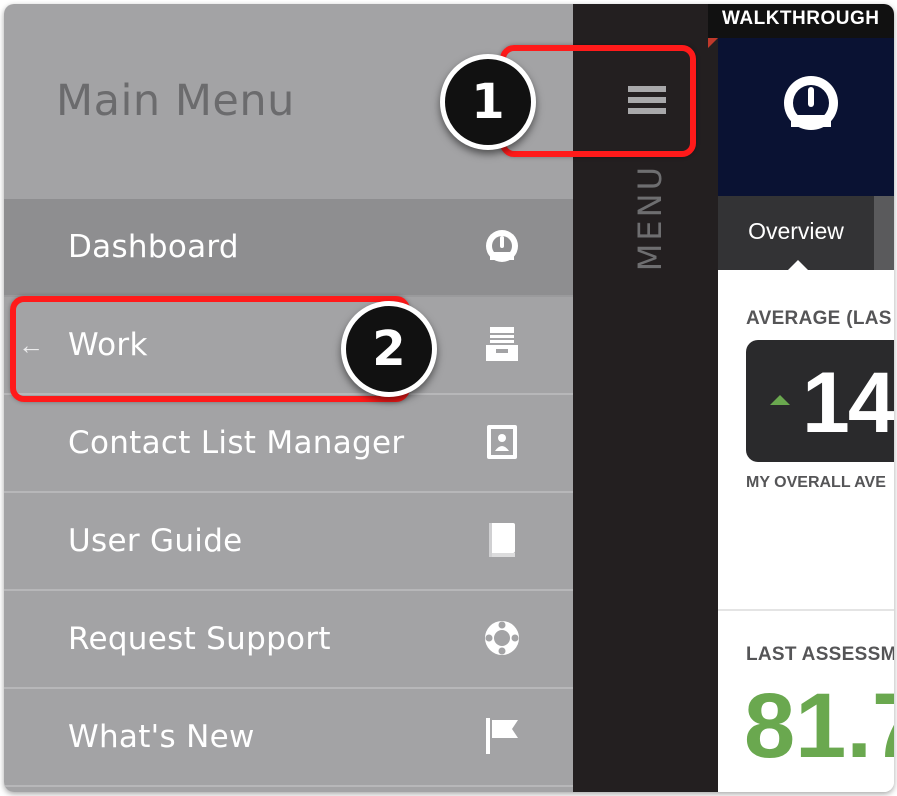 This screenshot has height=796, width=897. What do you see at coordinates (502, 638) in the screenshot?
I see `lifebuoy-icon` at bounding box center [502, 638].